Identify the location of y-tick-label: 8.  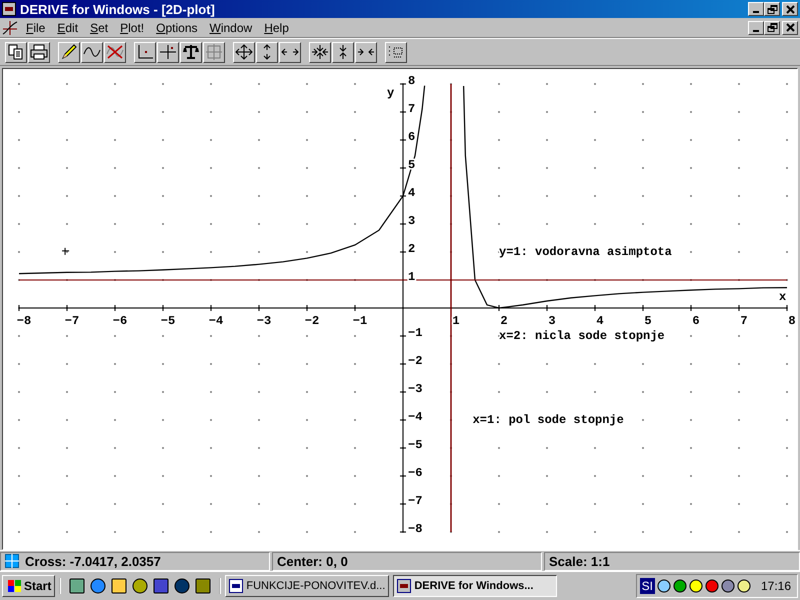
(412, 81).